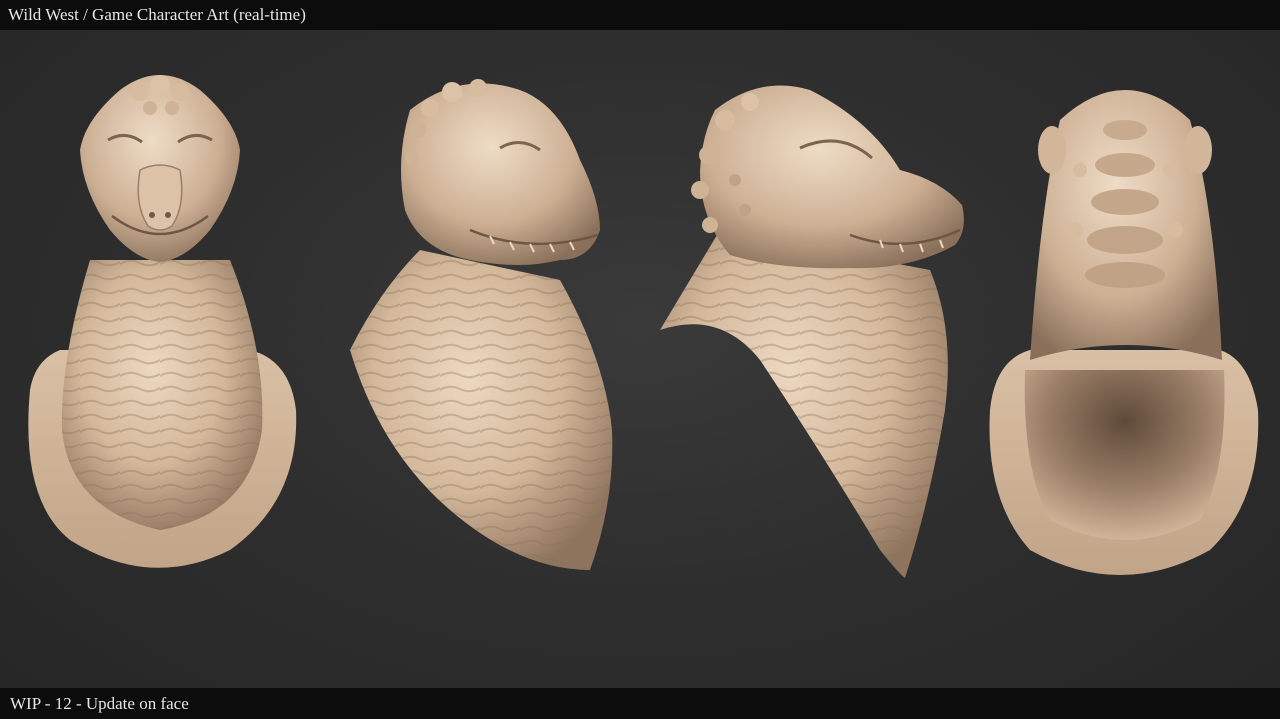 The width and height of the screenshot is (1280, 719). I want to click on front-view, so click(162, 321).